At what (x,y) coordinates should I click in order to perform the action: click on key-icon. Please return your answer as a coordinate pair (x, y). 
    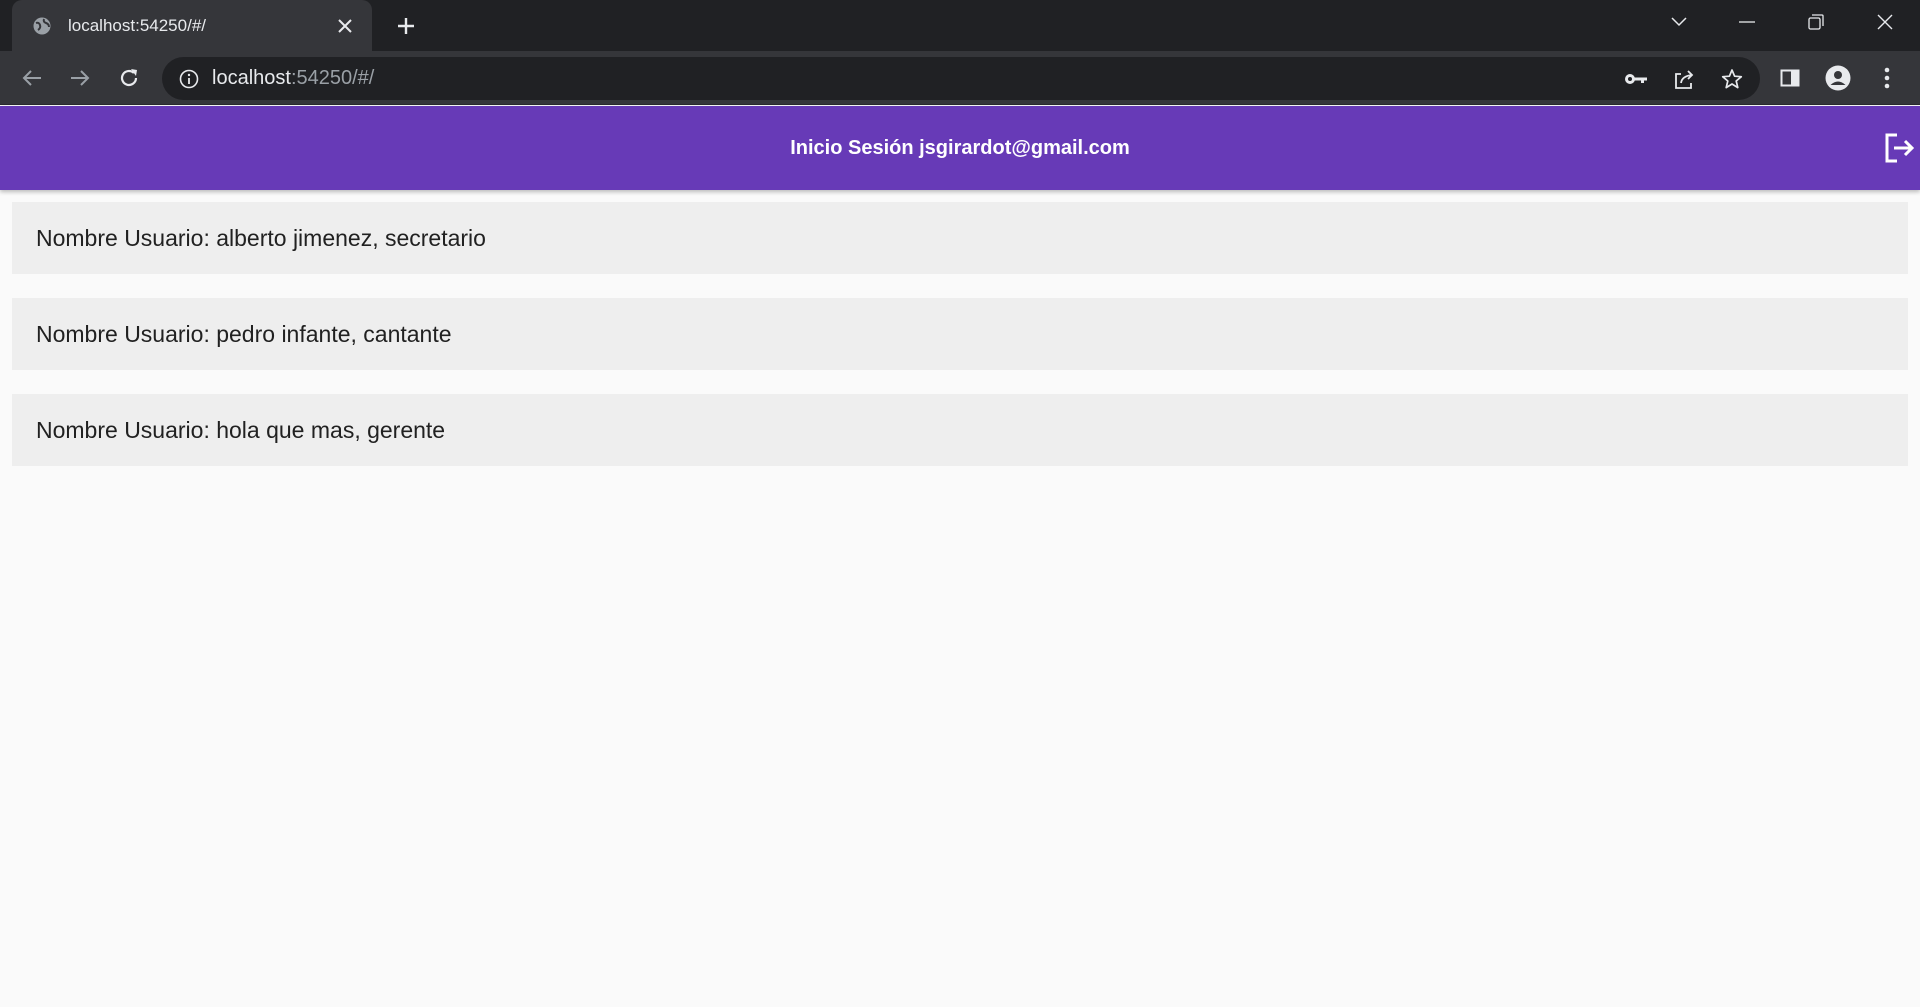
    Looking at the image, I should click on (1636, 79).